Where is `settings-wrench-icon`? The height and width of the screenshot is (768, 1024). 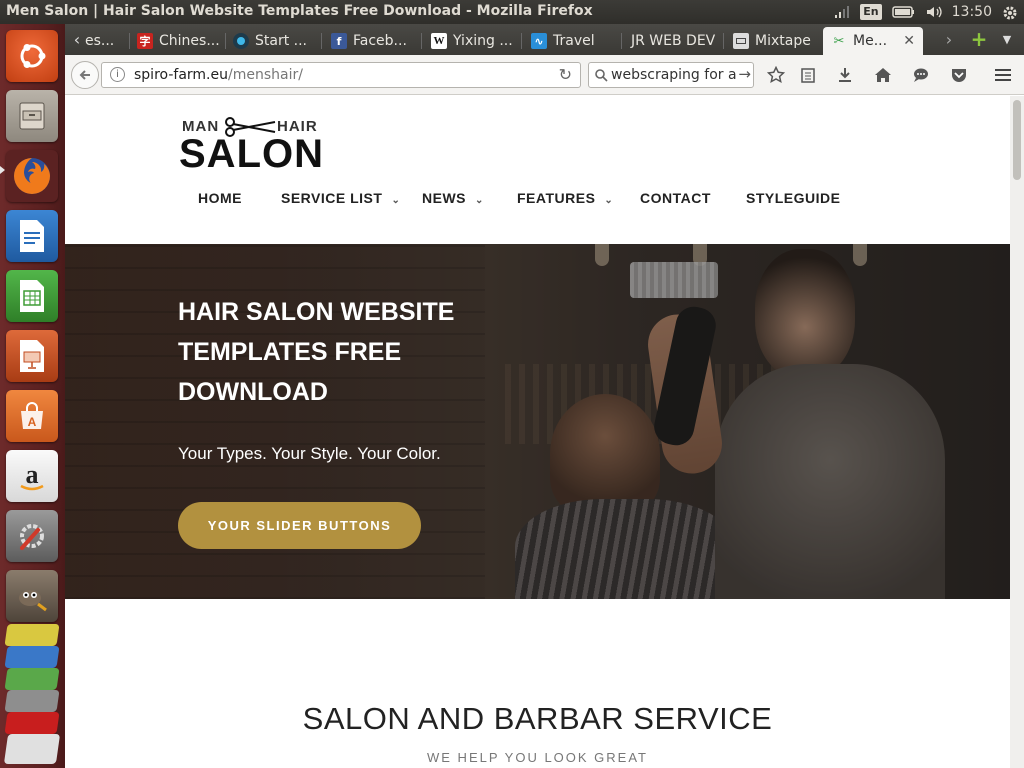 settings-wrench-icon is located at coordinates (32, 537).